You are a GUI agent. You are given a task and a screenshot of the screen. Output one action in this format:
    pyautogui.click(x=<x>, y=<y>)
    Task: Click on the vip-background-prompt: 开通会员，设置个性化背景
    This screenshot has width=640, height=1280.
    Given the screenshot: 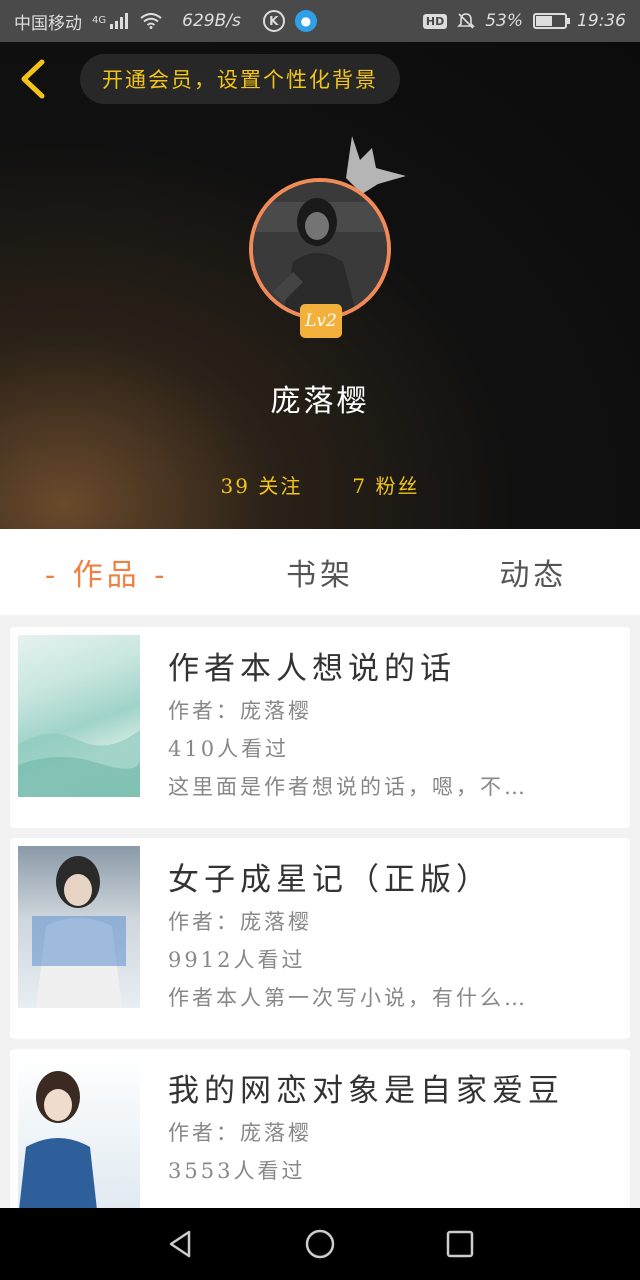 What is the action you would take?
    pyautogui.click(x=240, y=79)
    